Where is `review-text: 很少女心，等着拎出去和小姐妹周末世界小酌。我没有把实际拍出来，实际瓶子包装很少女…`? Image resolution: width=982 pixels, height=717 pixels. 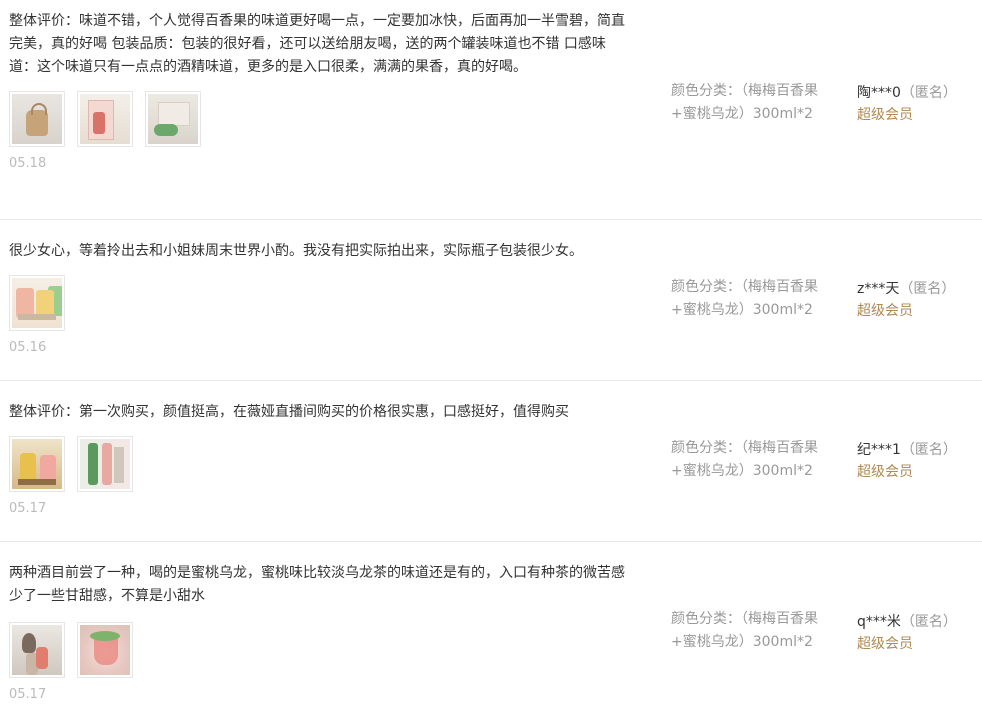
review-text: 很少女心，等着拎出去和小姐妹周末世界小酌。我没有把实际拍出来，实际瓶子包装很少女… is located at coordinates (296, 251).